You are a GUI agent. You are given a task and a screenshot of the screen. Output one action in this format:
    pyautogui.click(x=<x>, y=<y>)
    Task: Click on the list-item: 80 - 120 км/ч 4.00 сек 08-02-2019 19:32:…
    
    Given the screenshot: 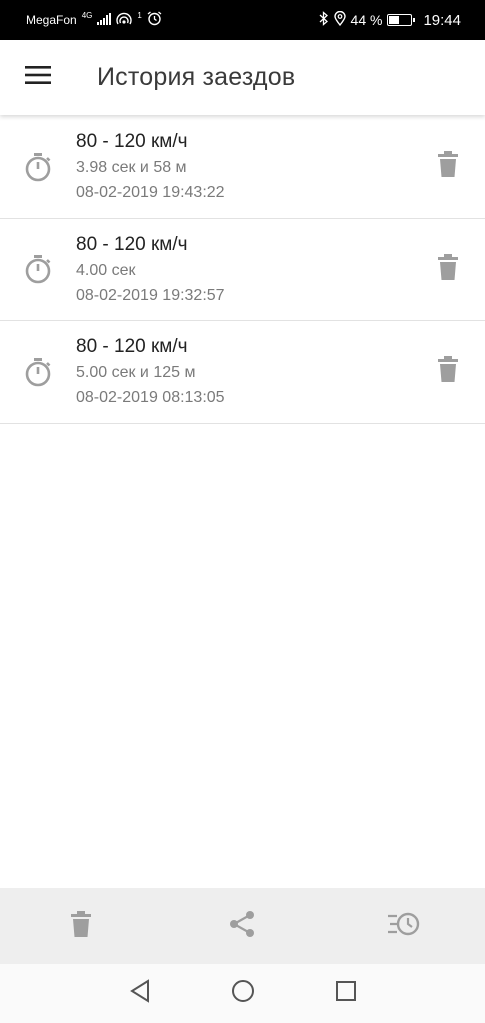 What is the action you would take?
    pyautogui.click(x=242, y=270)
    